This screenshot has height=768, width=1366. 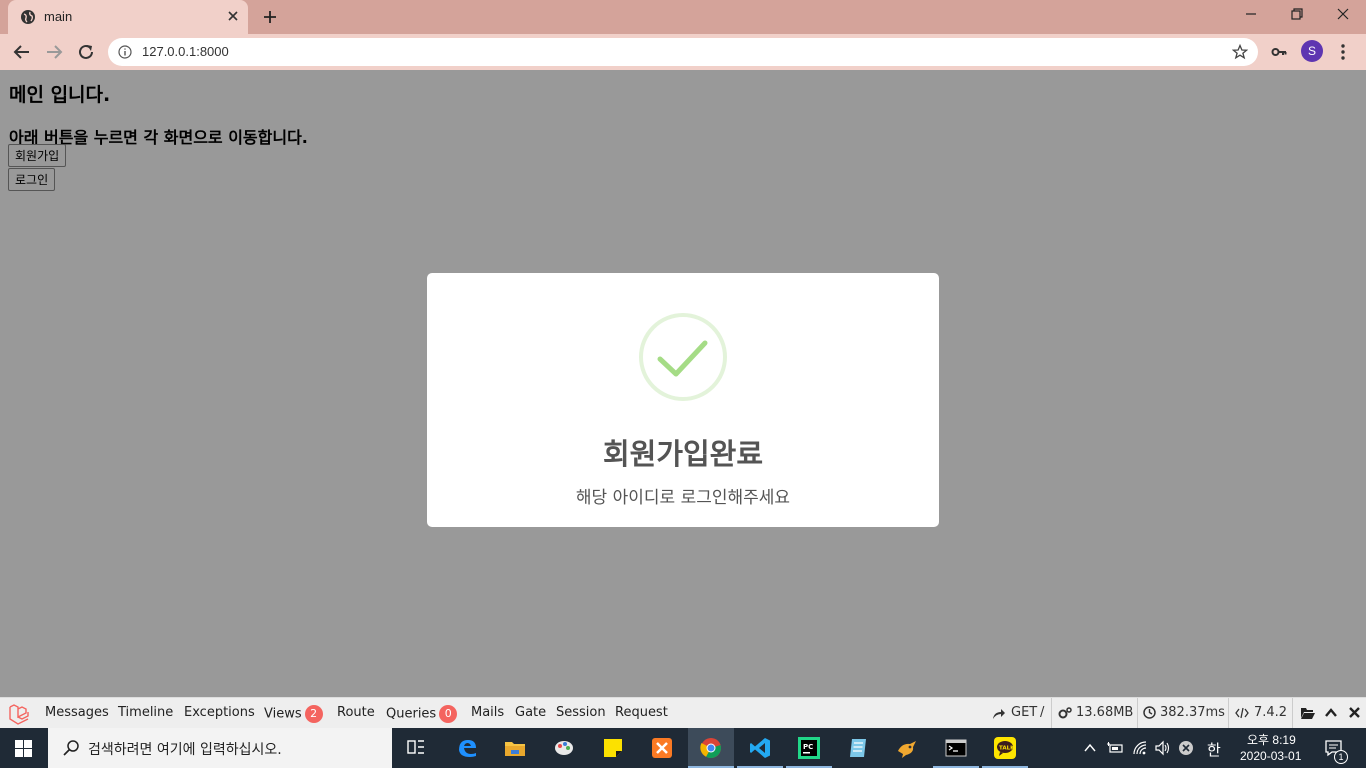 What do you see at coordinates (185, 51) in the screenshot?
I see `url-text: 127.0.0.1:8000` at bounding box center [185, 51].